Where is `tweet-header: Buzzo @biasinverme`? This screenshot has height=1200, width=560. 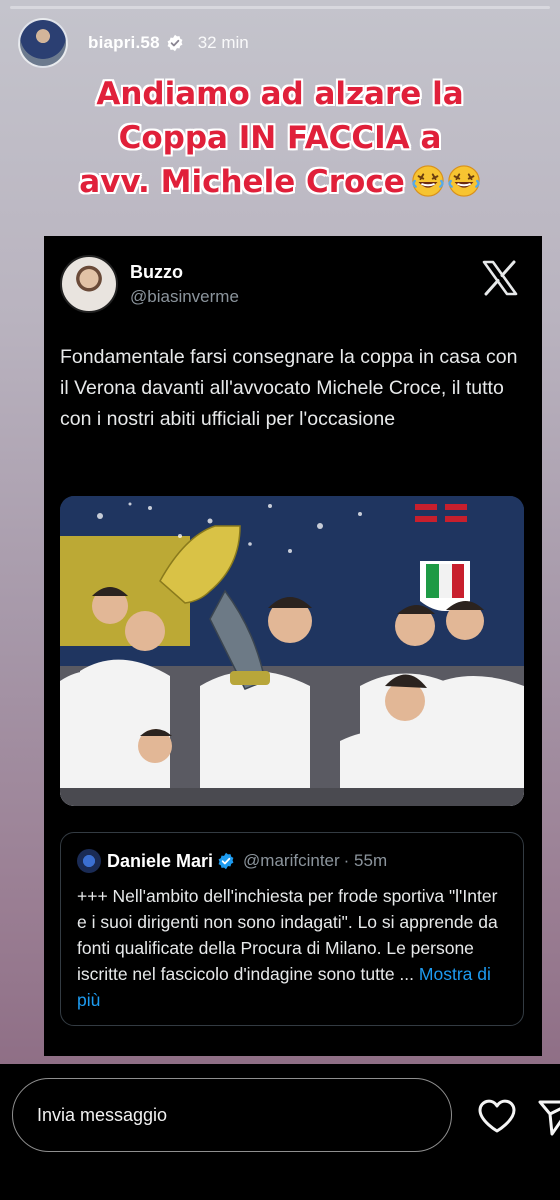 tweet-header: Buzzo @biasinverme is located at coordinates (293, 284).